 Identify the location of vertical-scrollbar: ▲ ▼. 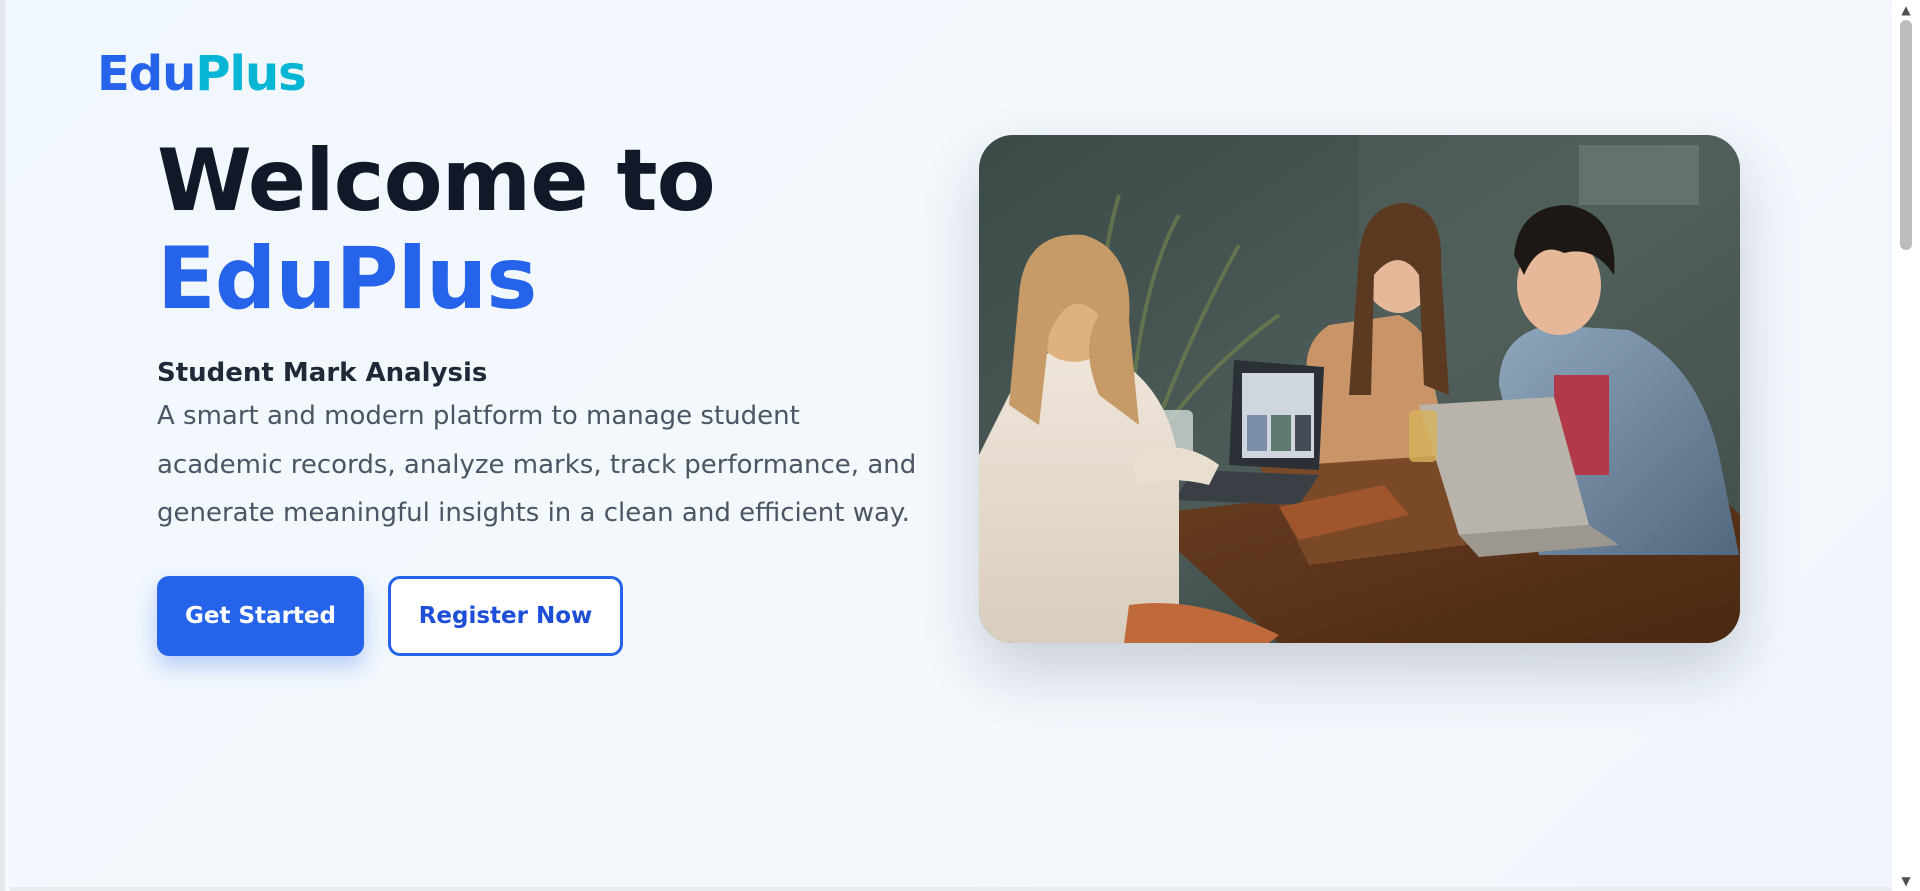
(1906, 445).